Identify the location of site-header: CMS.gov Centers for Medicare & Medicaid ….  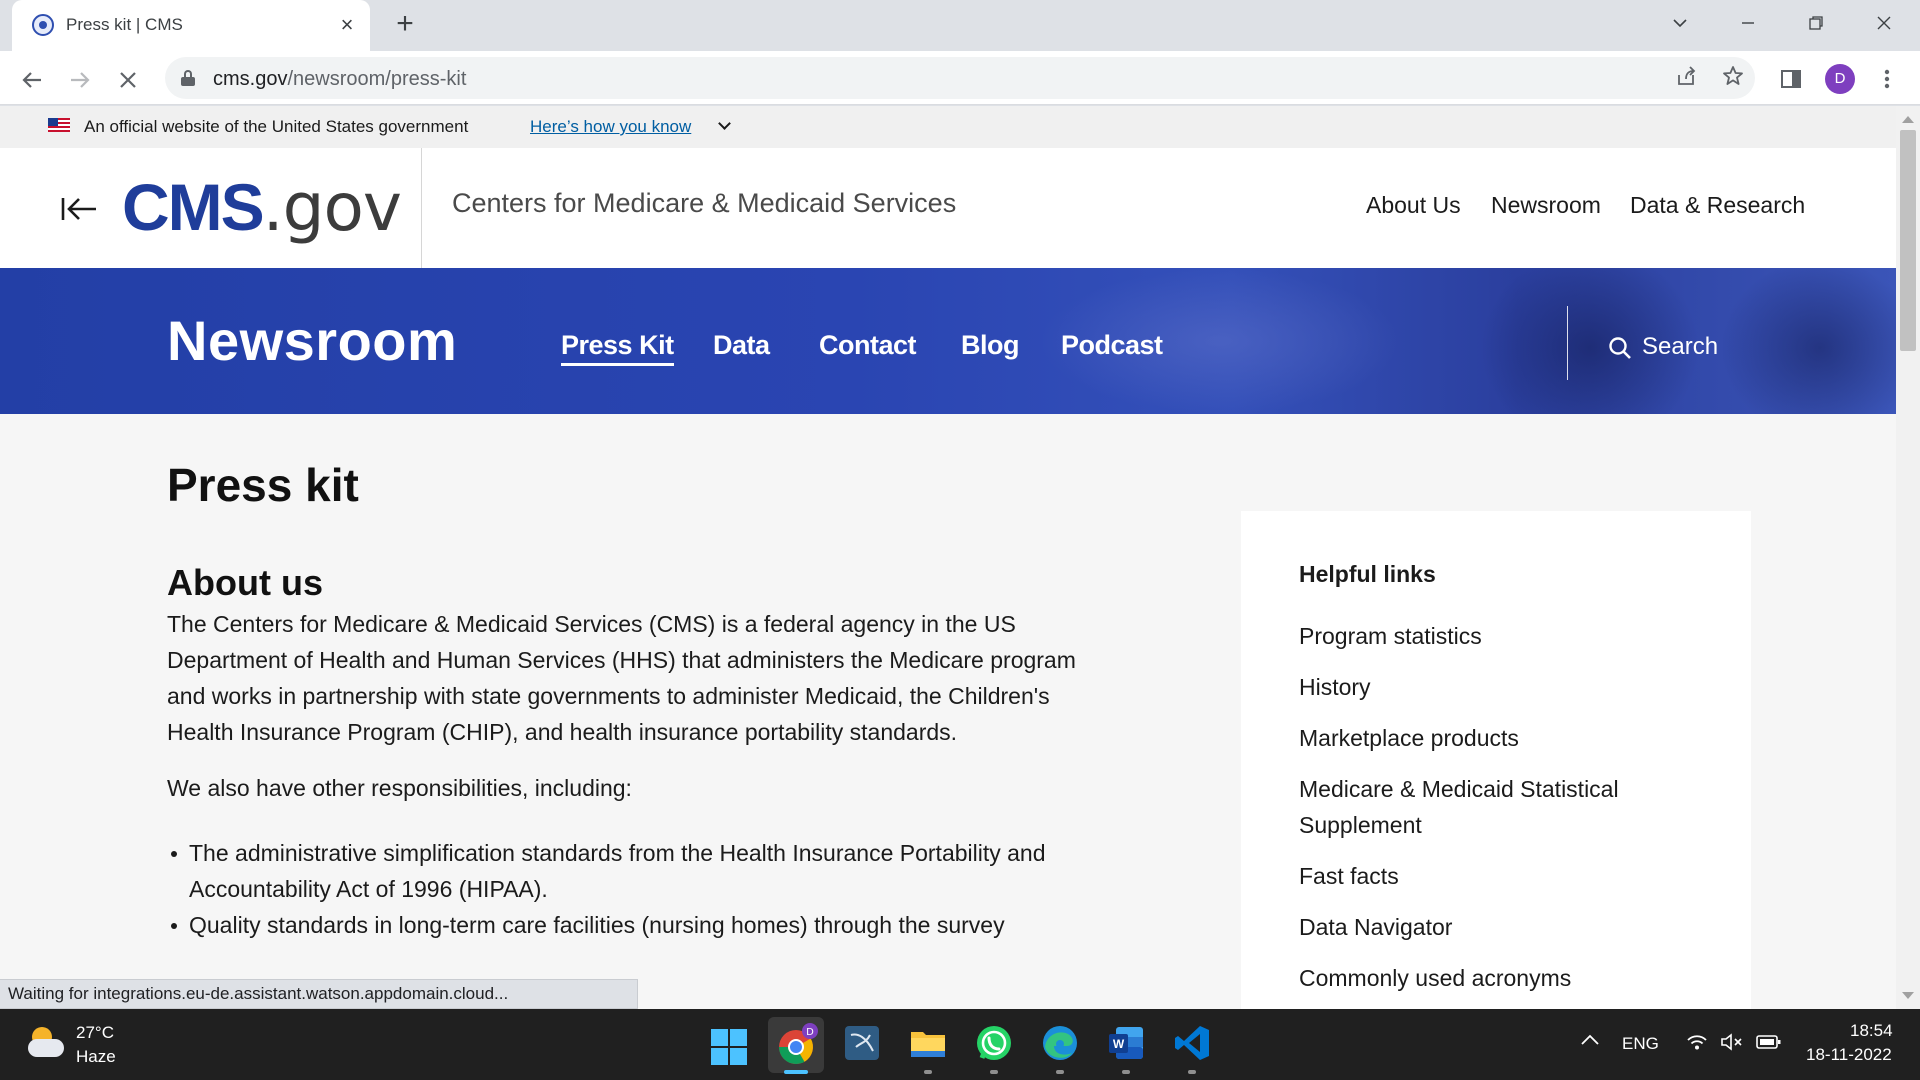
(948, 208).